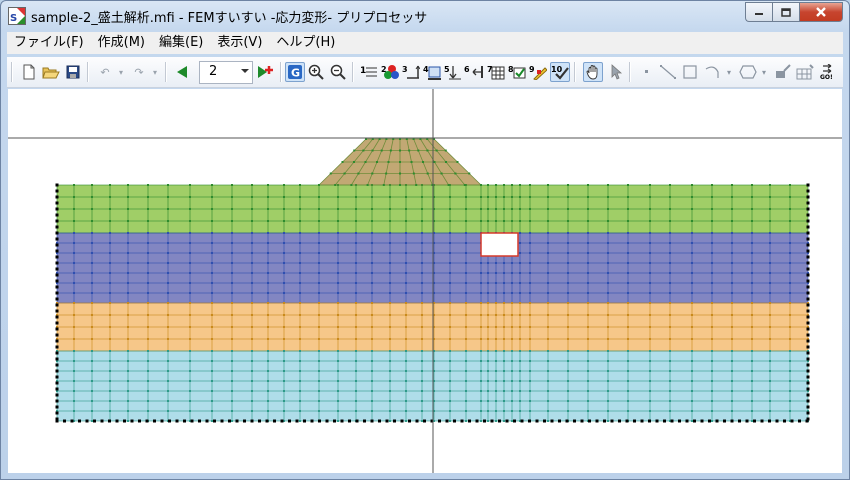 The image size is (850, 480). I want to click on line-icon, so click(668, 72).